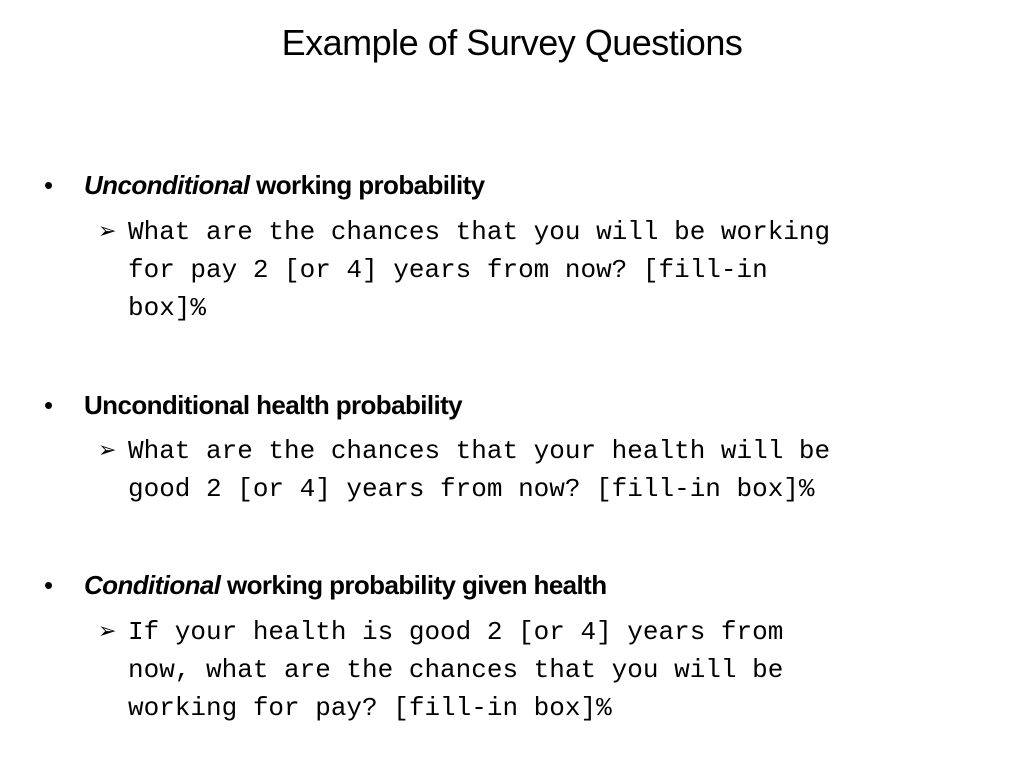 The width and height of the screenshot is (1024, 768). I want to click on slide-title: Example of Survey Questions, so click(512, 42).